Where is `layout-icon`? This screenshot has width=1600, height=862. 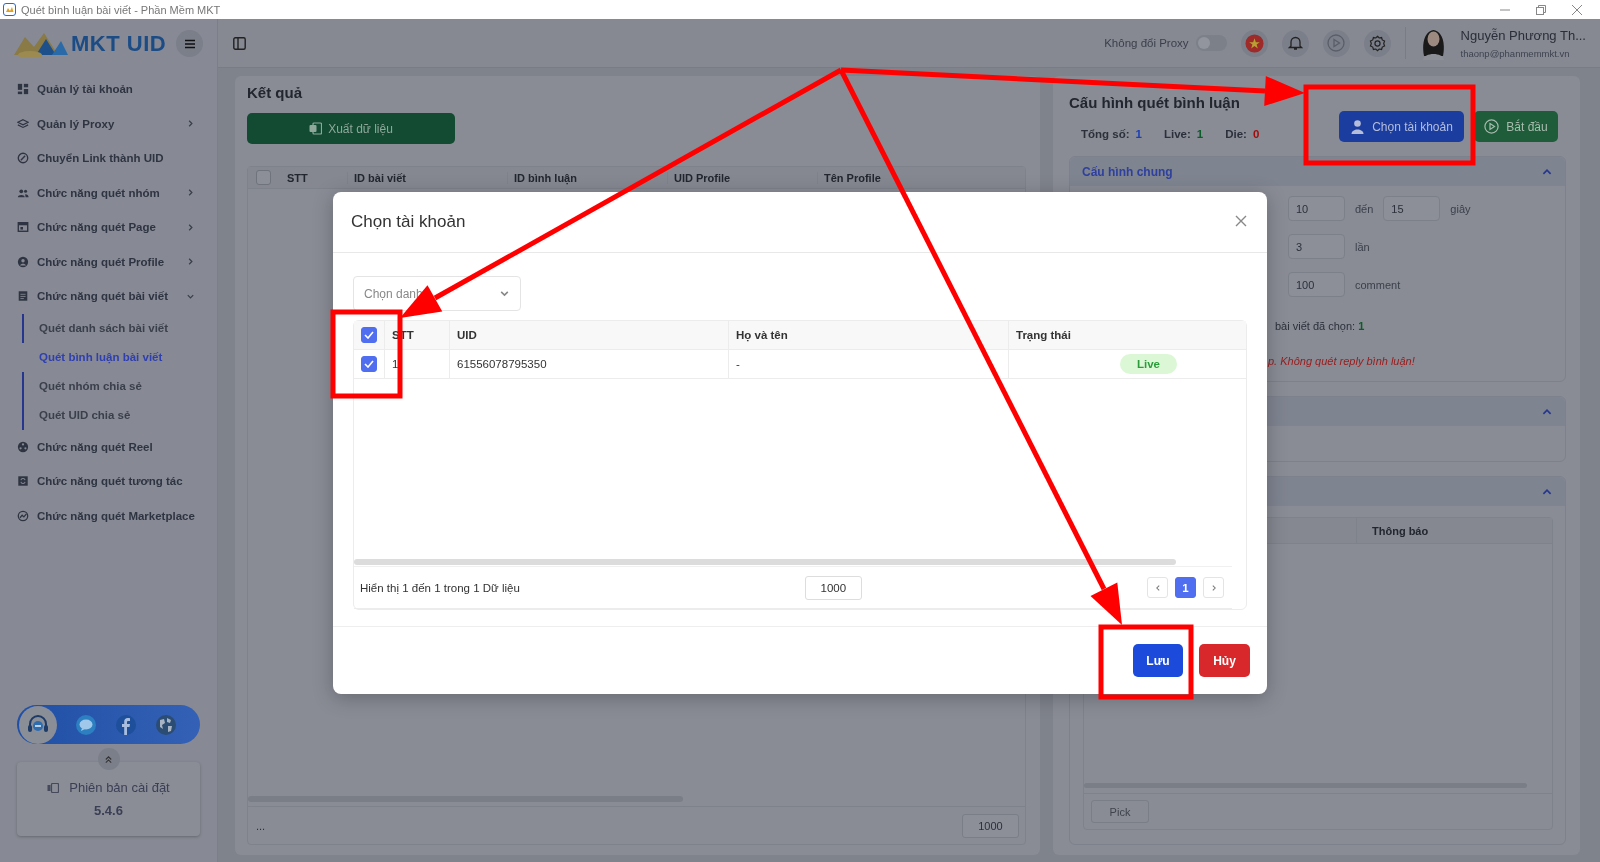
layout-icon is located at coordinates (239, 43).